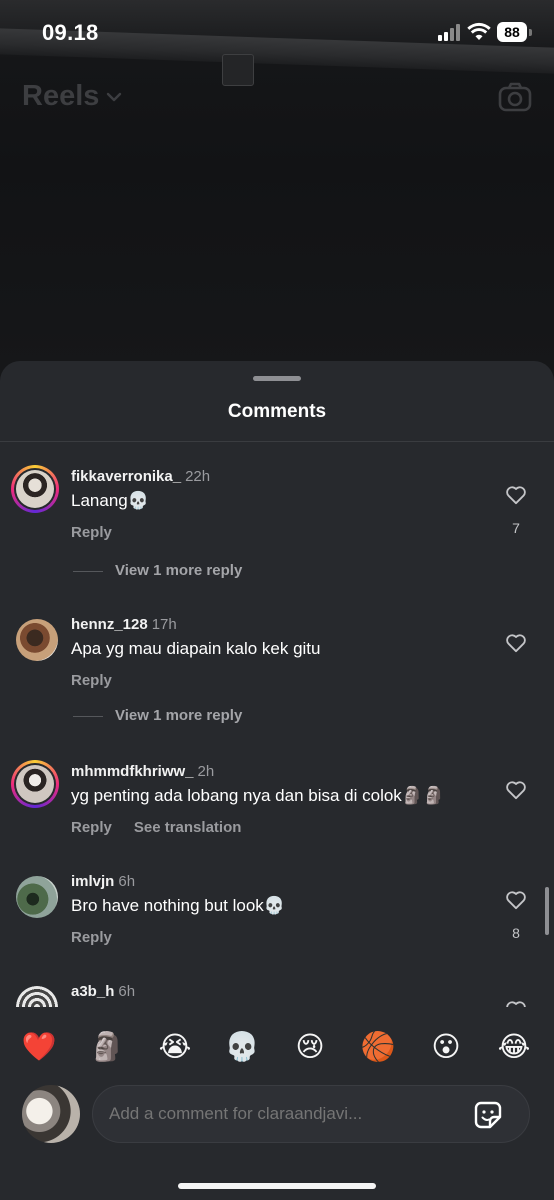 This screenshot has width=554, height=1200. Describe the element at coordinates (164, 624) in the screenshot. I see `comment-time: 17h` at that location.